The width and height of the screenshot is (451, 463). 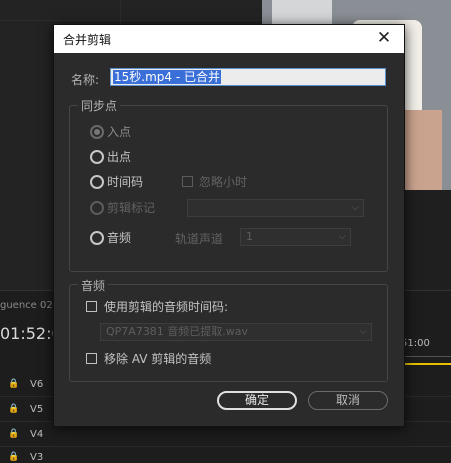 I want to click on track-label-v6: V6, so click(x=37, y=384).